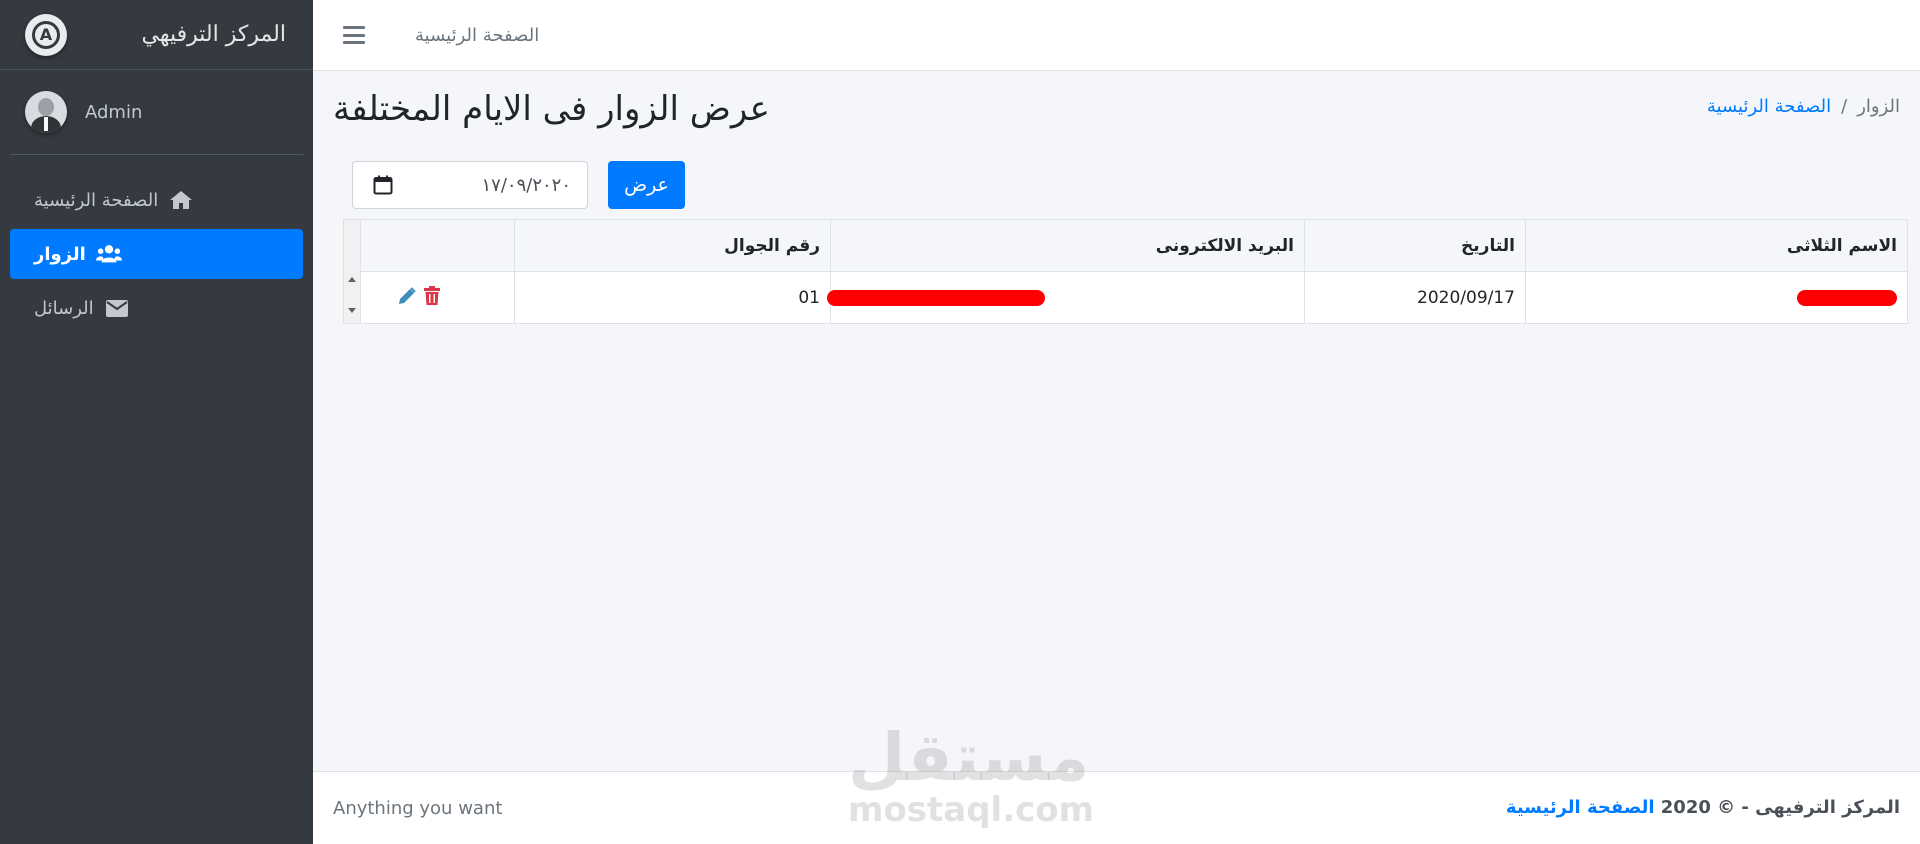 The image size is (1920, 844). Describe the element at coordinates (672, 298) in the screenshot. I see `cell-phone: 01` at that location.